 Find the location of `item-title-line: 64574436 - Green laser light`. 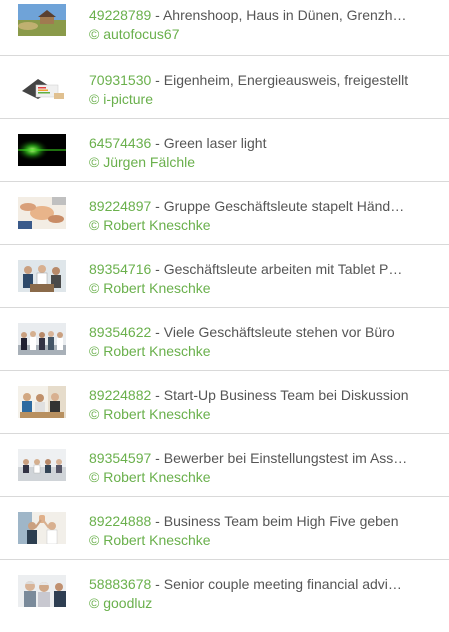

item-title-line: 64574436 - Green laser light is located at coordinates (258, 143).